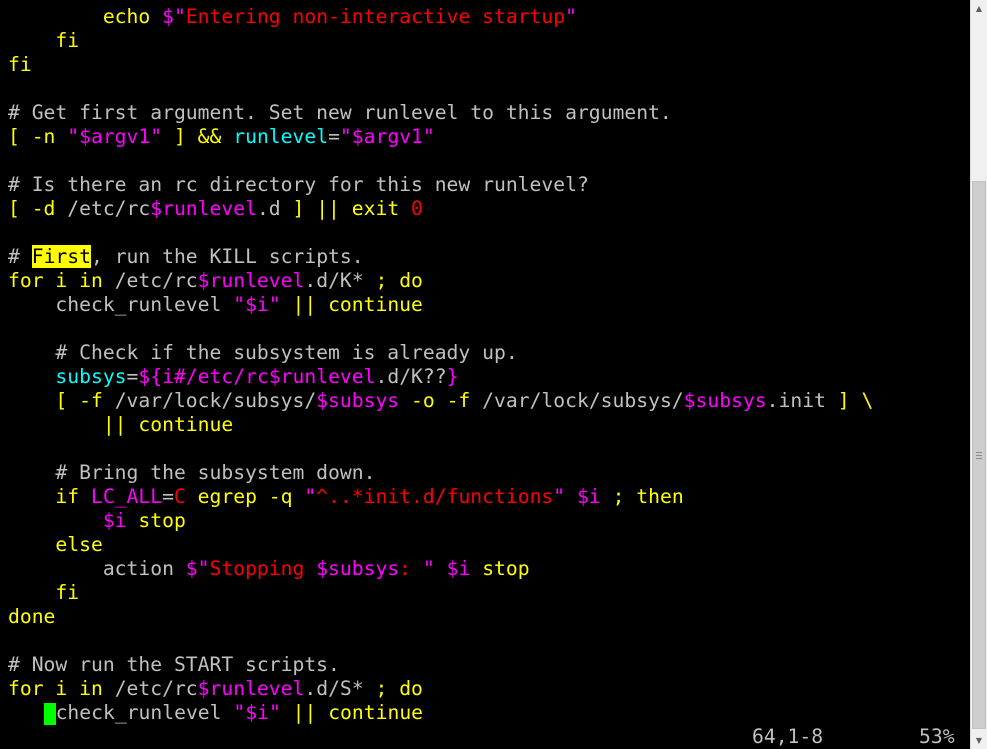 The width and height of the screenshot is (987, 749). Describe the element at coordinates (274, 208) in the screenshot. I see `code-token: .d` at that location.